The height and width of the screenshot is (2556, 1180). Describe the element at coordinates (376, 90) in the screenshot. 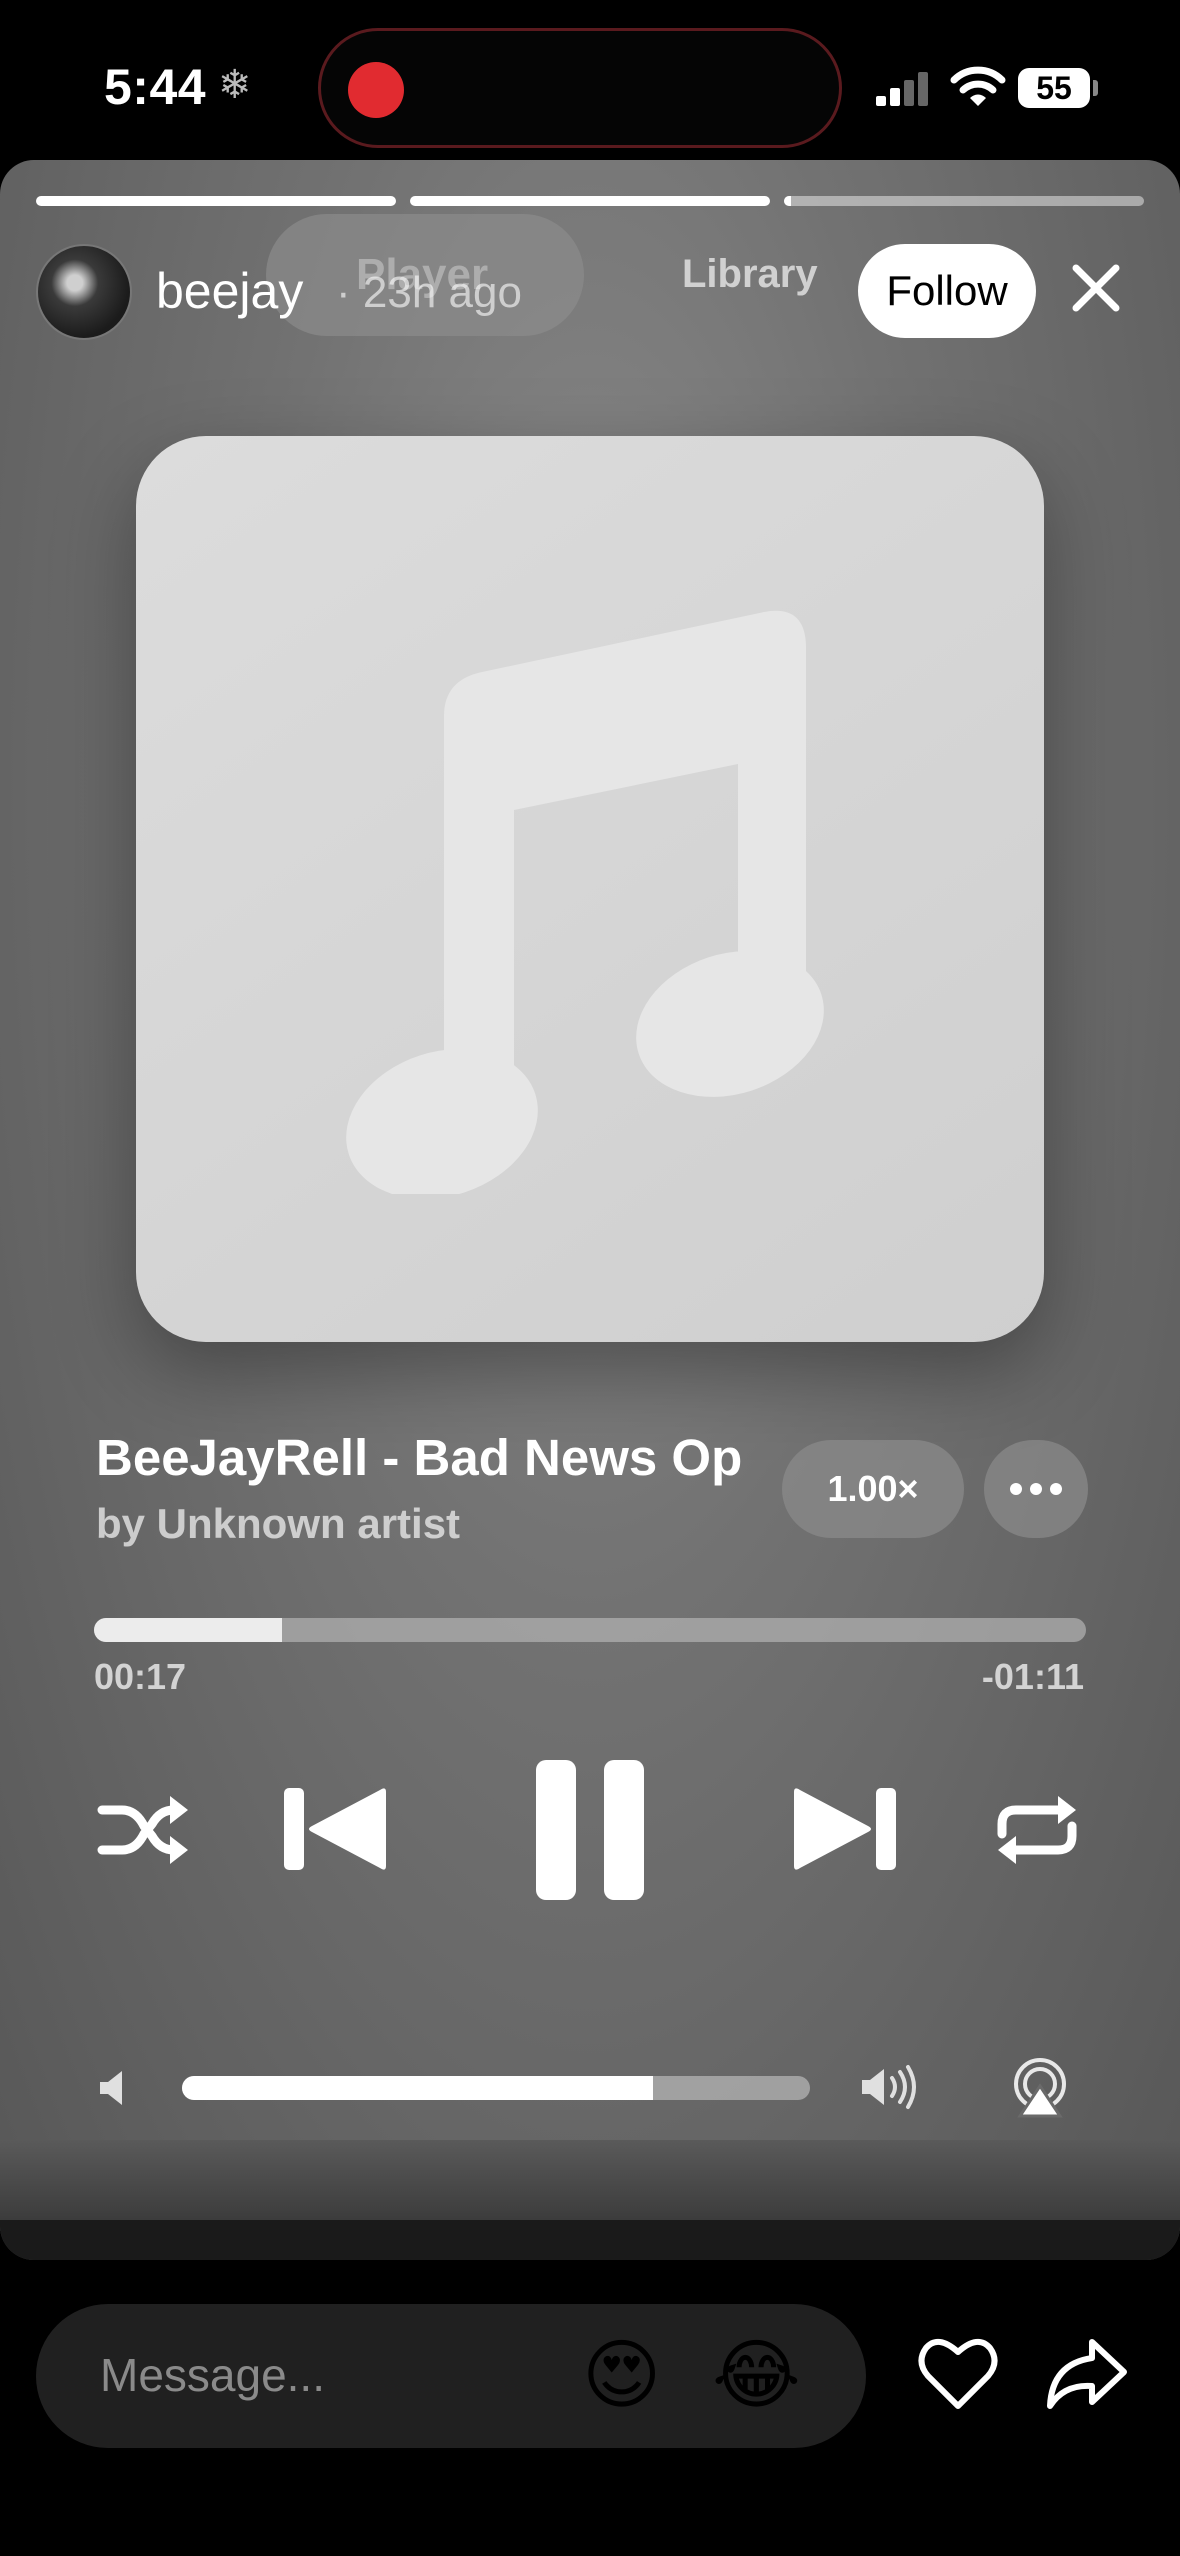

I see `screen-recording-icon` at that location.